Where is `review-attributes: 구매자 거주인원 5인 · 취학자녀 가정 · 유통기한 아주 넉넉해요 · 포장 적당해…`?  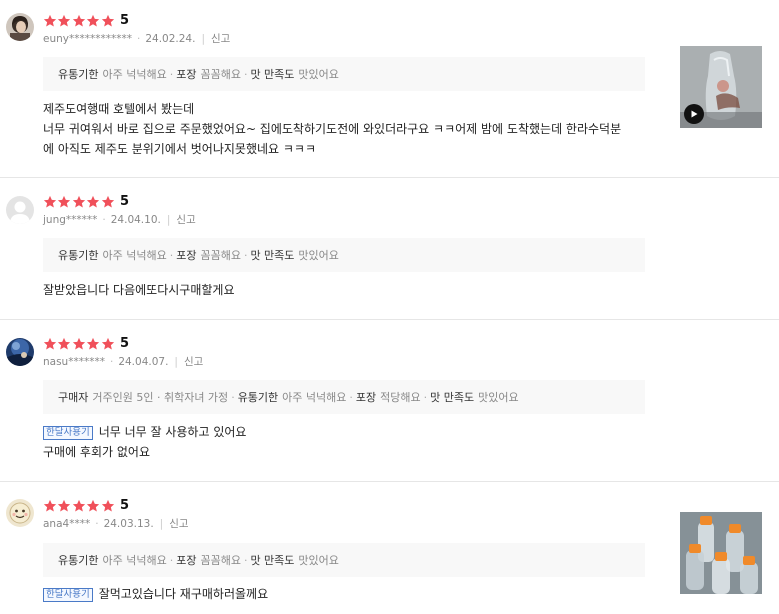 review-attributes: 구매자 거주인원 5인 · 취학자녀 가정 · 유통기한 아주 넉넉해요 · 포장 적당해… is located at coordinates (344, 397).